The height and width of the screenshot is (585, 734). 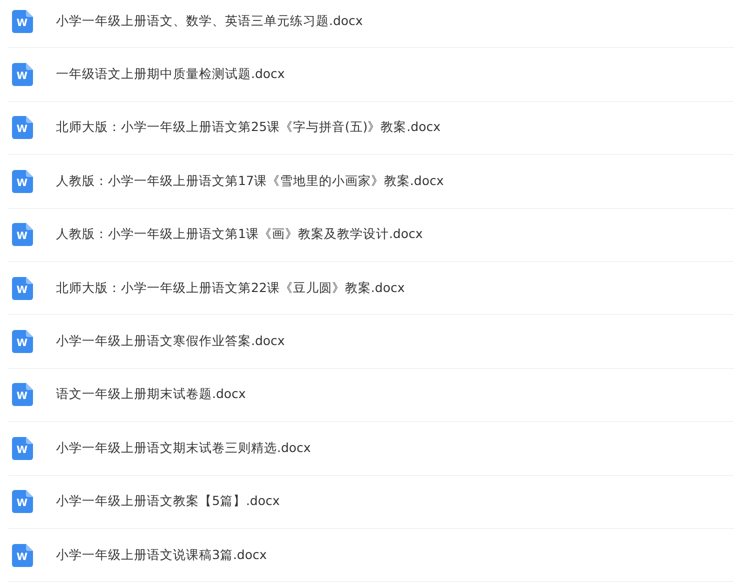 I want to click on file-name-link: 小学一年级上册语文、数学、英语三单元练习题.docx, so click(x=209, y=21).